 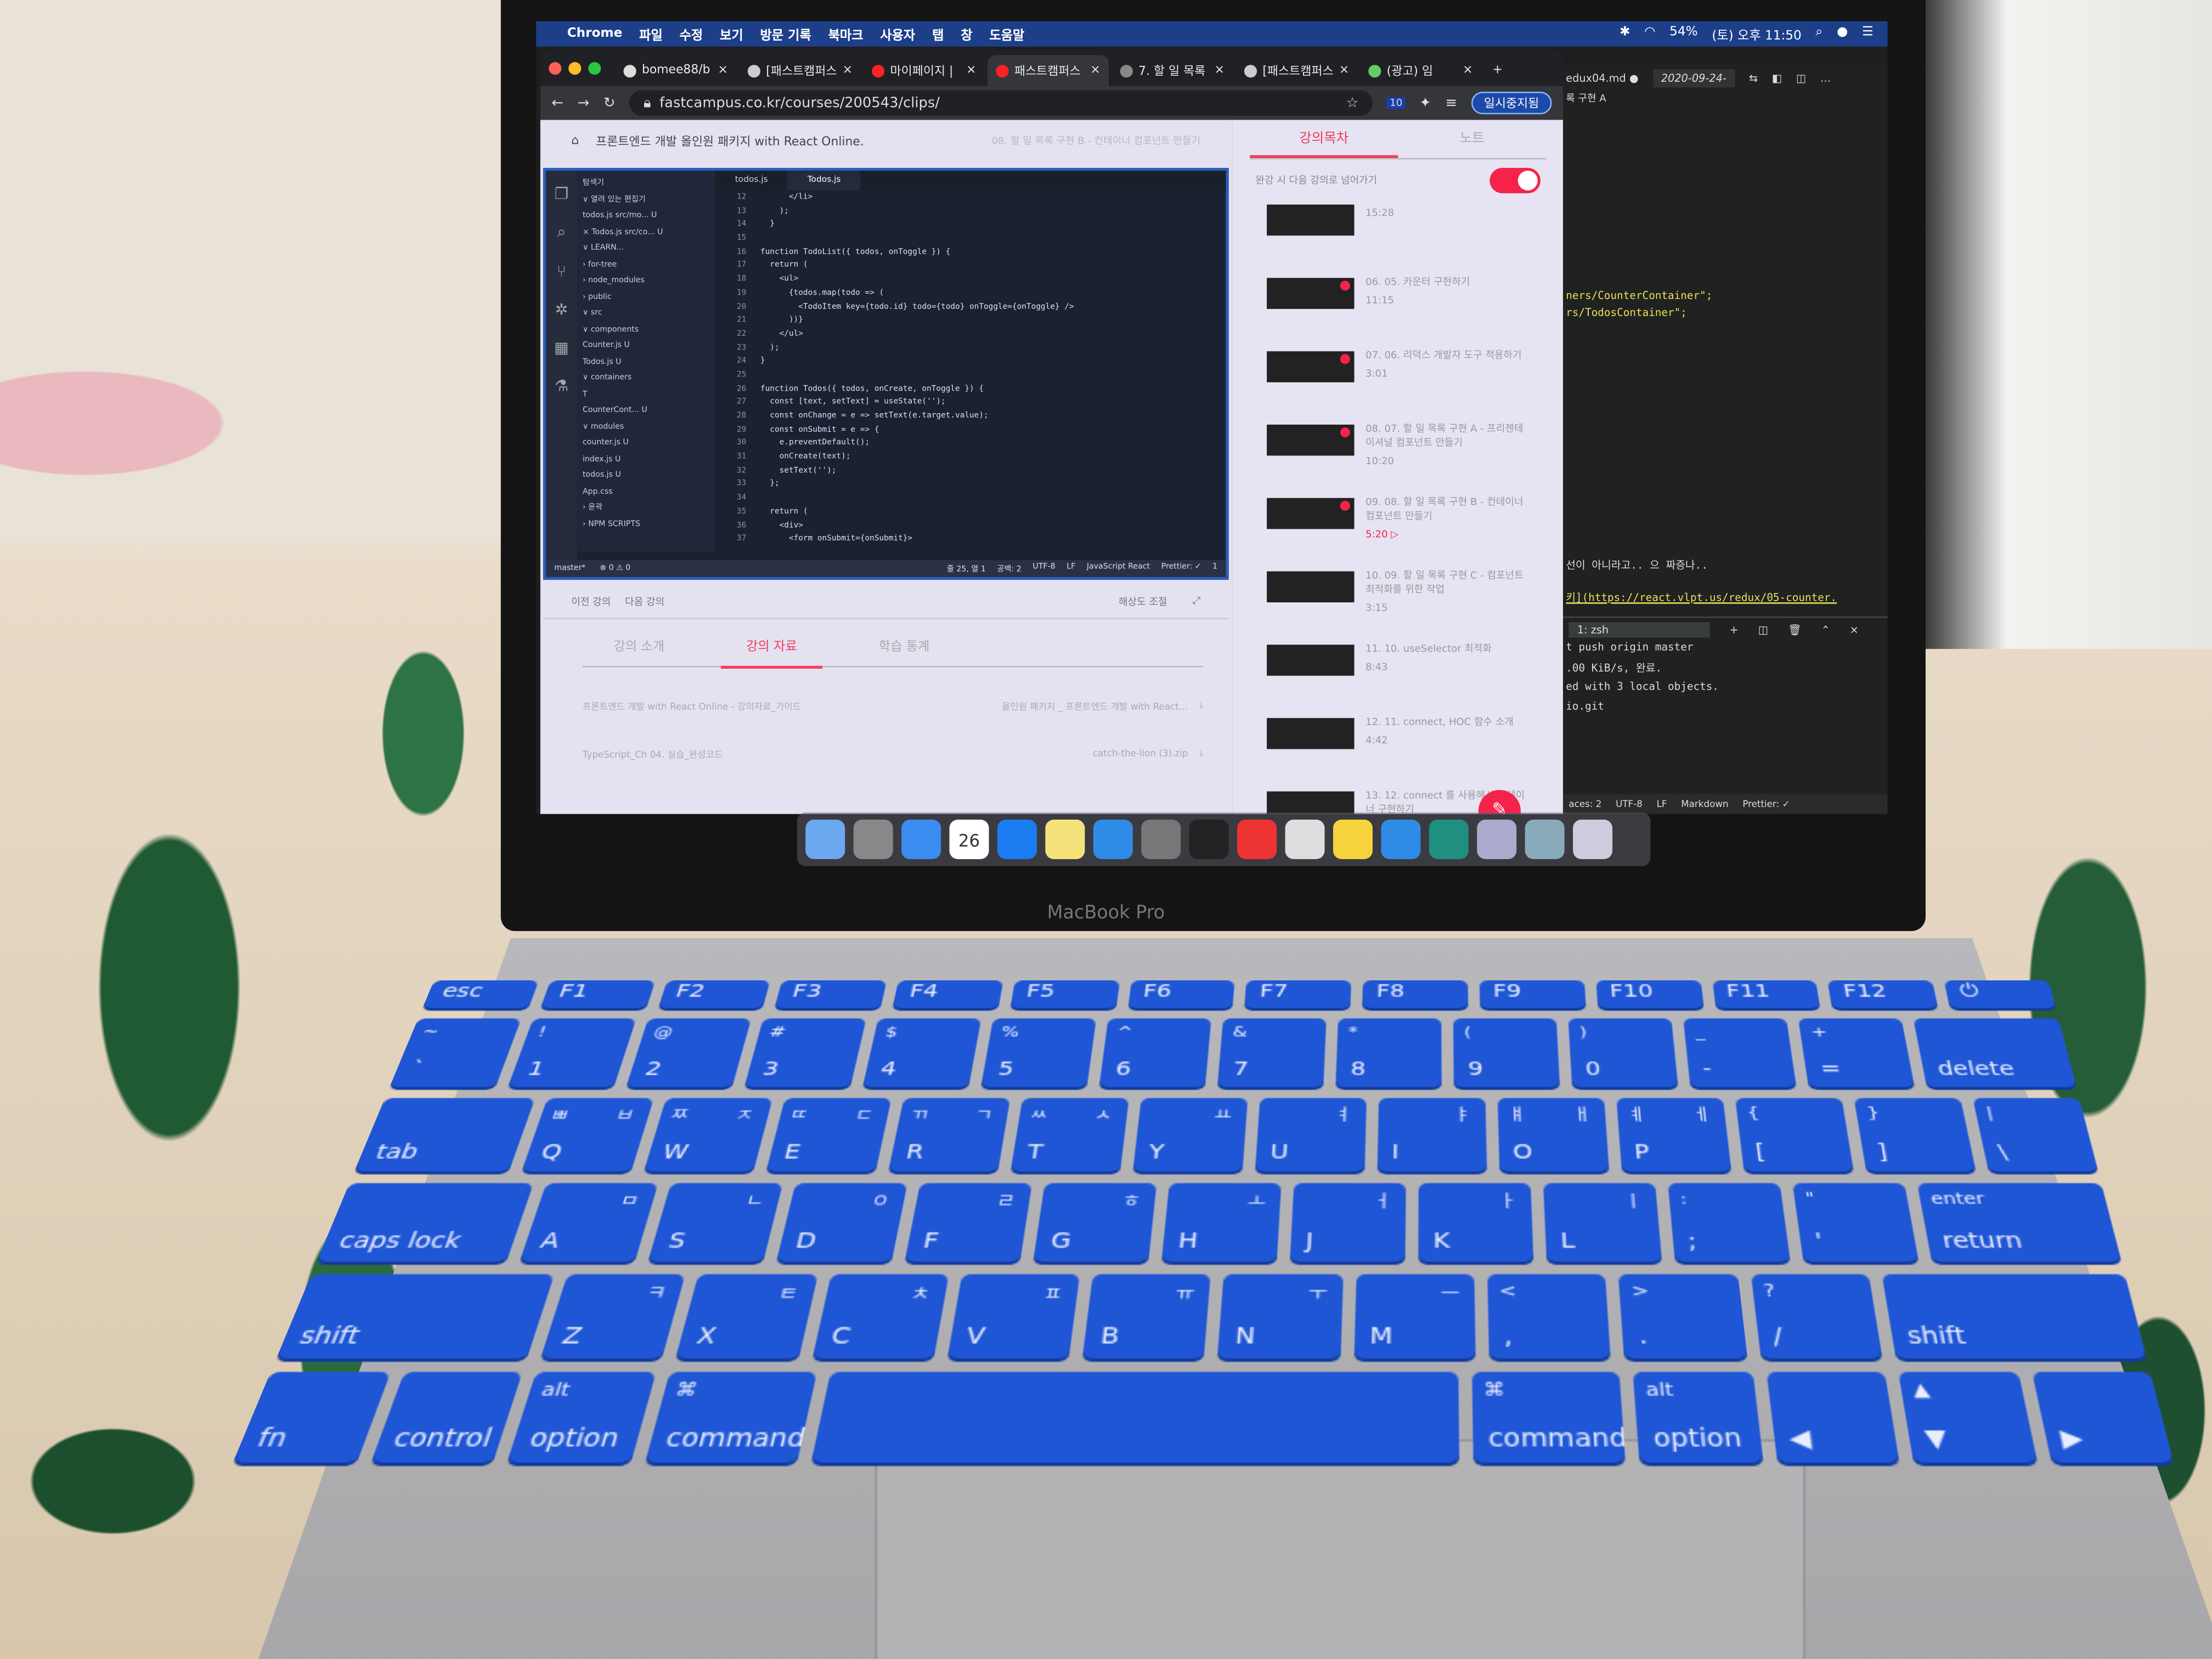 What do you see at coordinates (1221, 1222) in the screenshot?
I see `key: ㅗH` at bounding box center [1221, 1222].